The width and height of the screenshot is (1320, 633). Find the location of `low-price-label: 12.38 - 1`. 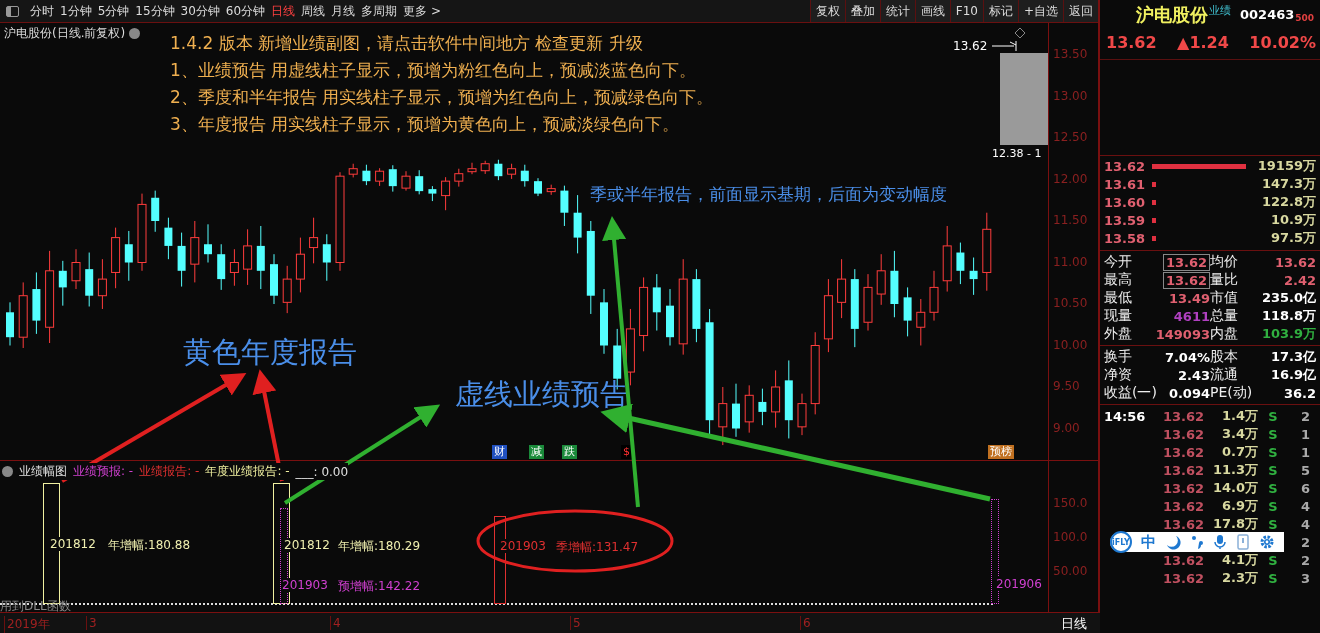

low-price-label: 12.38 - 1 is located at coordinates (1017, 153).